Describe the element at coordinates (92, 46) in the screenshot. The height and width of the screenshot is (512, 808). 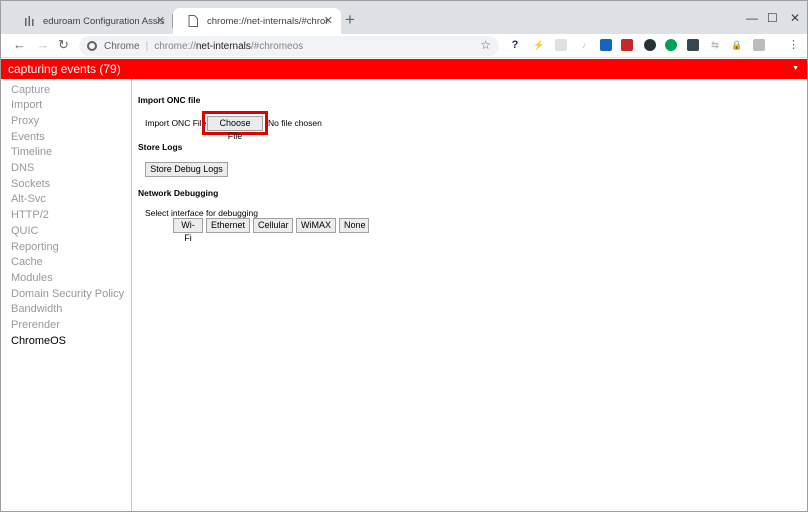
I see `chrome-icon` at that location.